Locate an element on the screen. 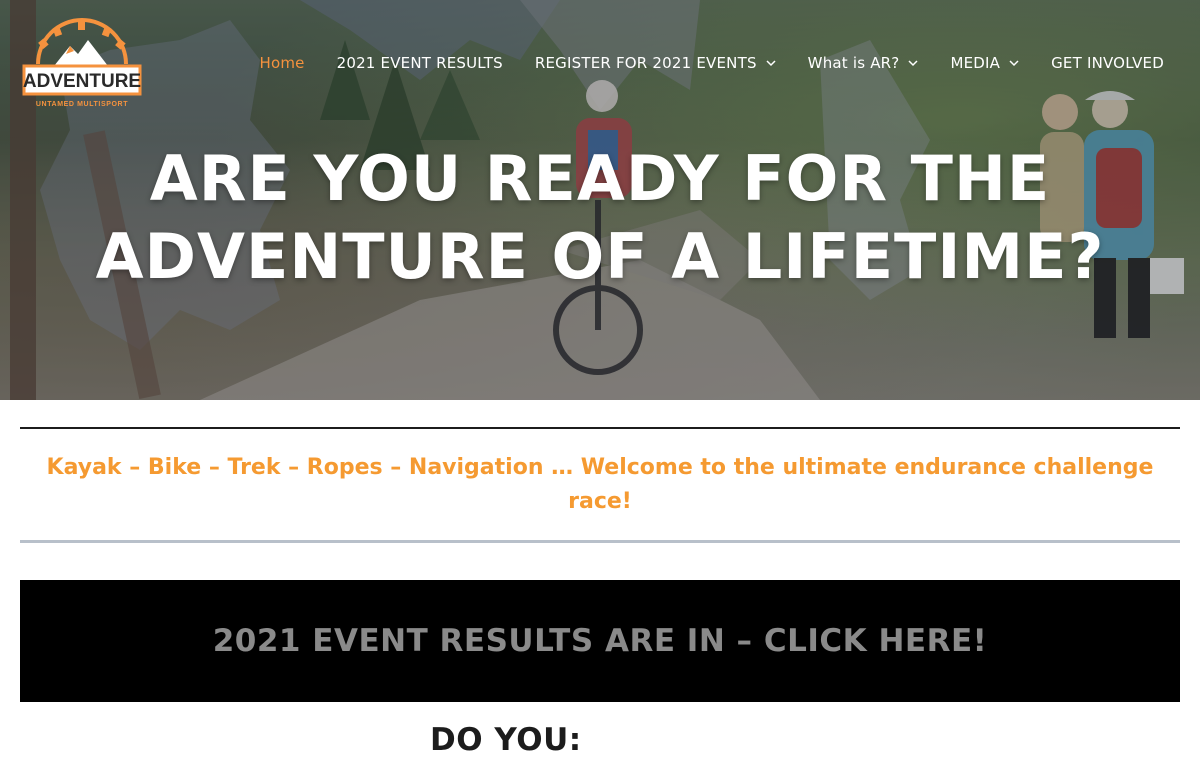  nav-item-get-involved: GET INVOLVED is located at coordinates (1107, 63).